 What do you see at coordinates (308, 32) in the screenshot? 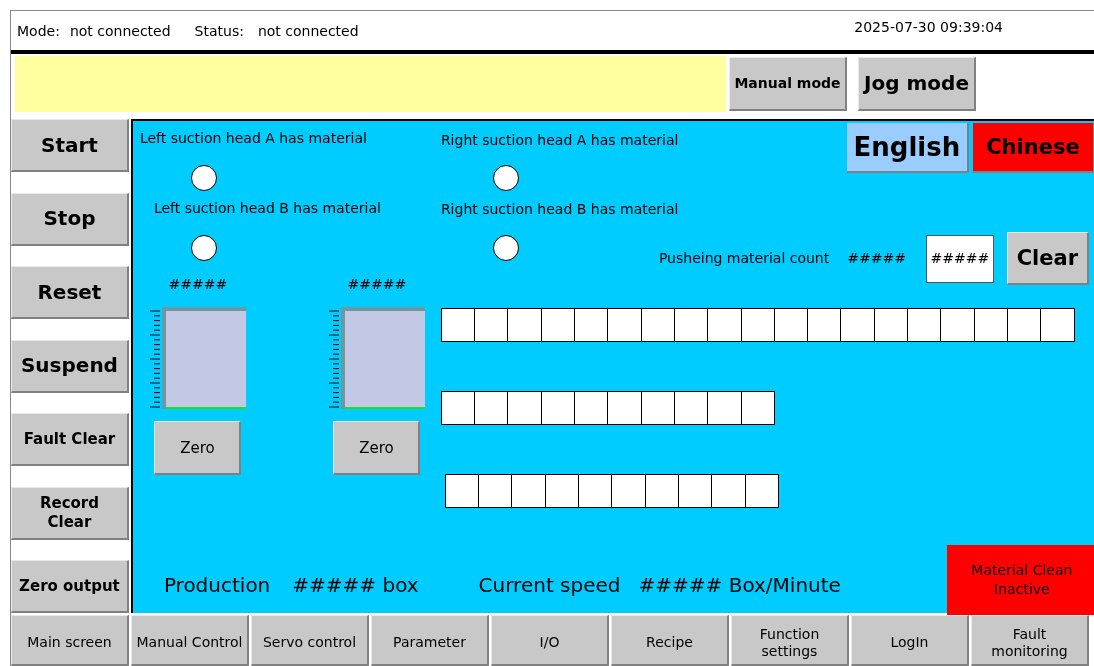
I see `status-value: not connected` at bounding box center [308, 32].